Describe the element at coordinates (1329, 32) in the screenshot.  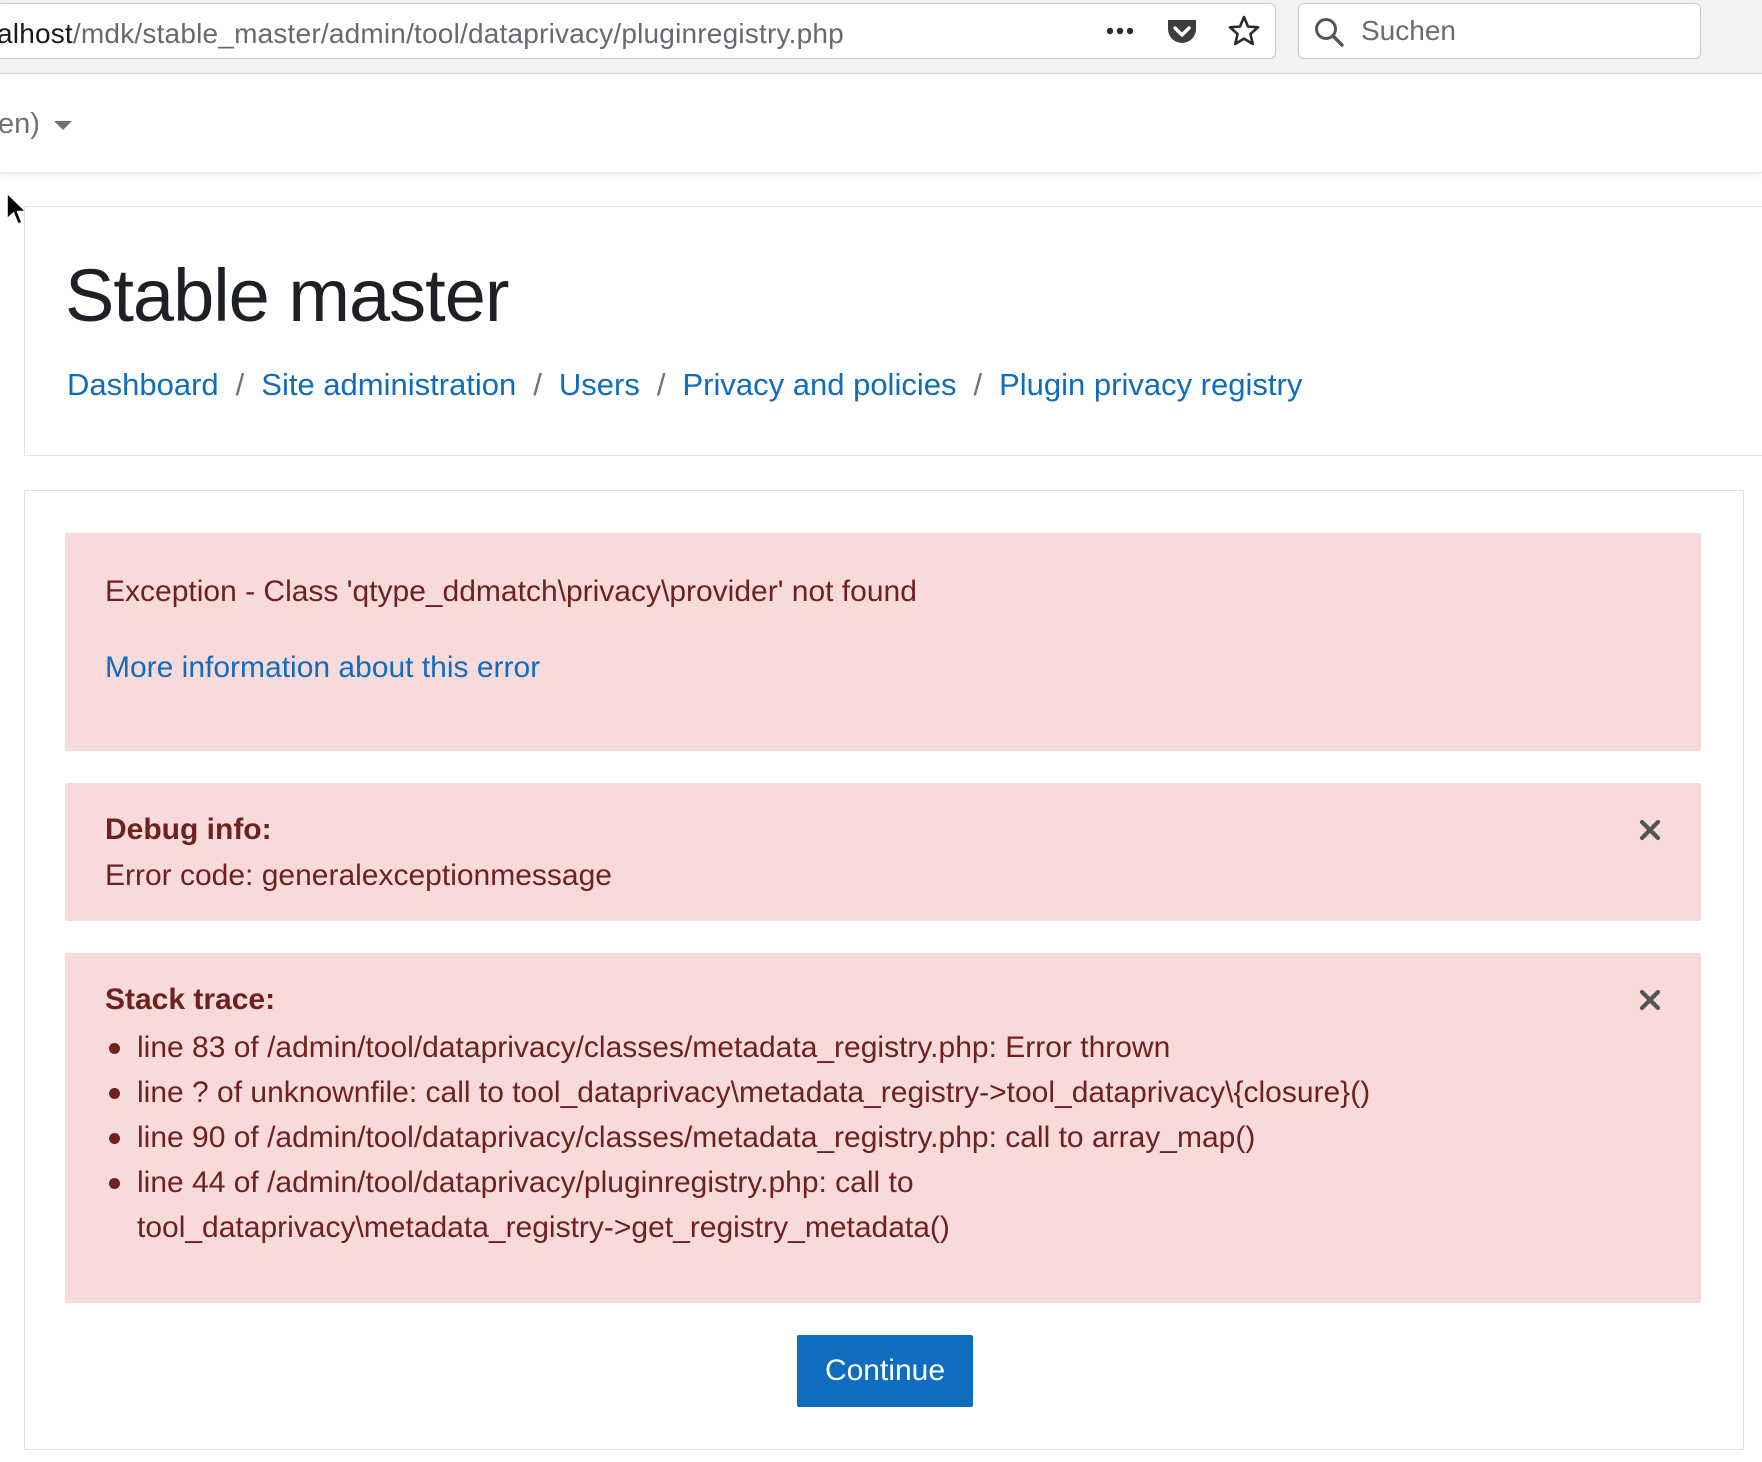
I see `search-icon` at that location.